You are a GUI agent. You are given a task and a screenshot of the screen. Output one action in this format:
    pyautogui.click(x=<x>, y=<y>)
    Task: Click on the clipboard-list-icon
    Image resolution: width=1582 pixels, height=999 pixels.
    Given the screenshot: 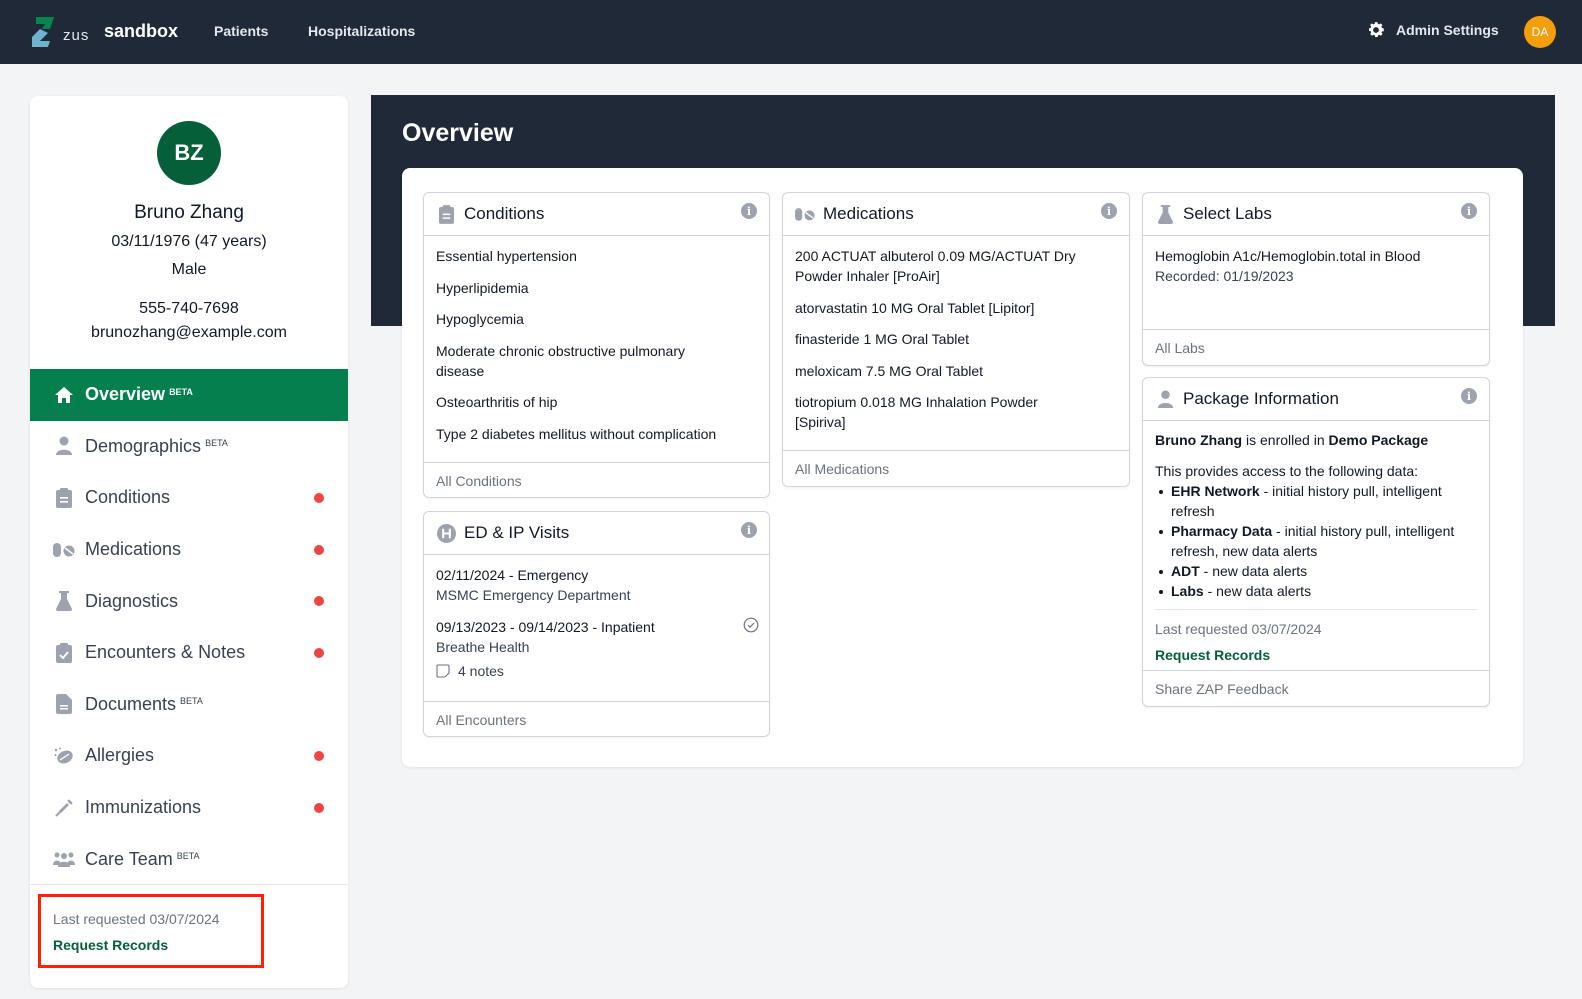 What is the action you would take?
    pyautogui.click(x=64, y=498)
    